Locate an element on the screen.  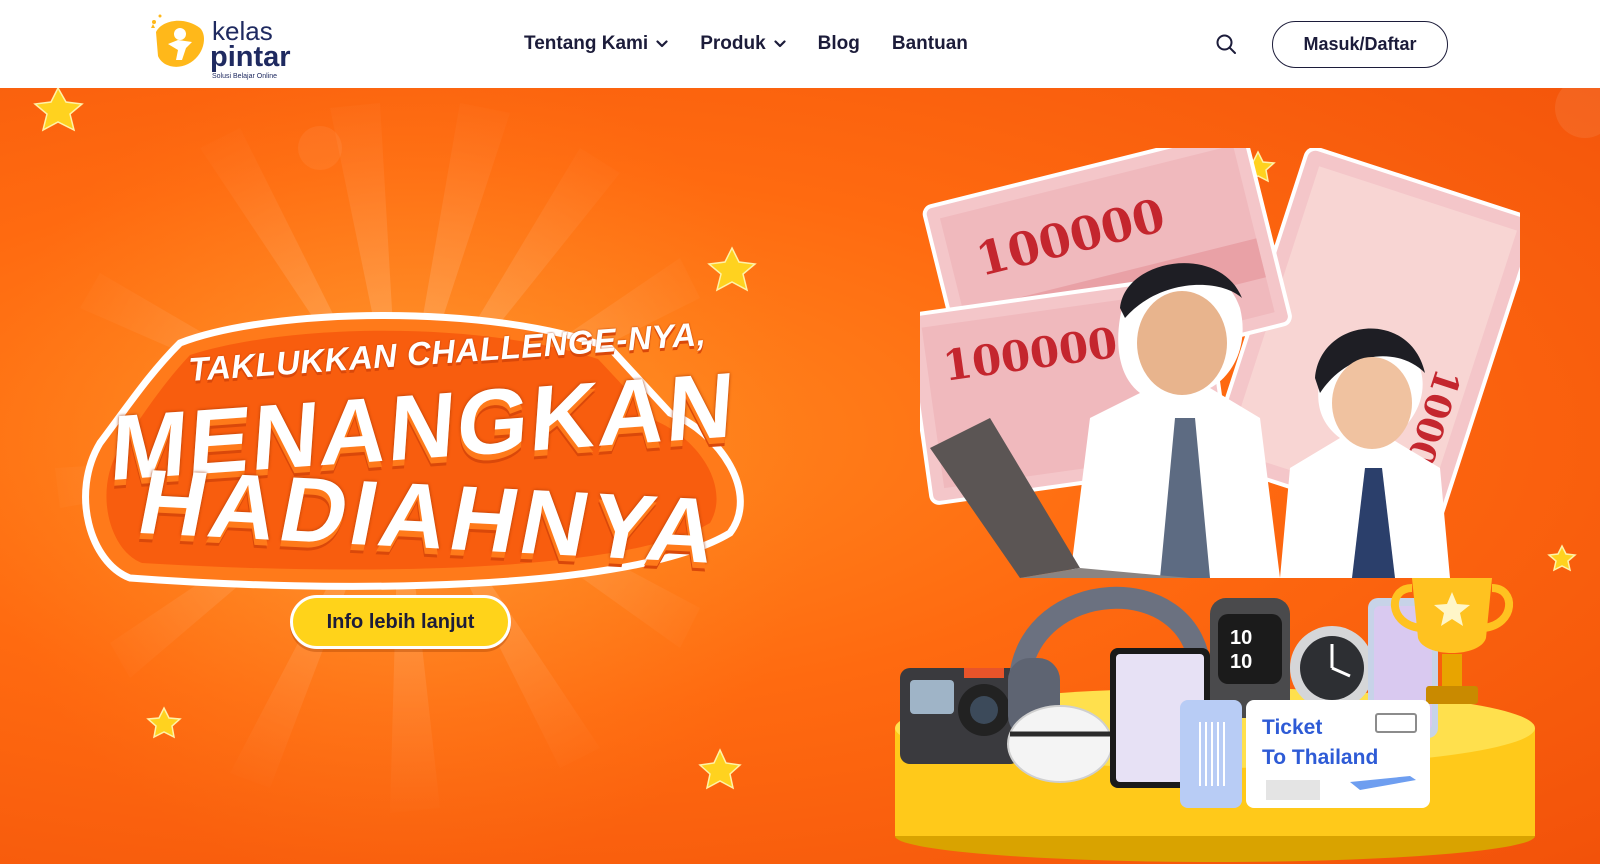
action-camera-icon is located at coordinates (960, 716).